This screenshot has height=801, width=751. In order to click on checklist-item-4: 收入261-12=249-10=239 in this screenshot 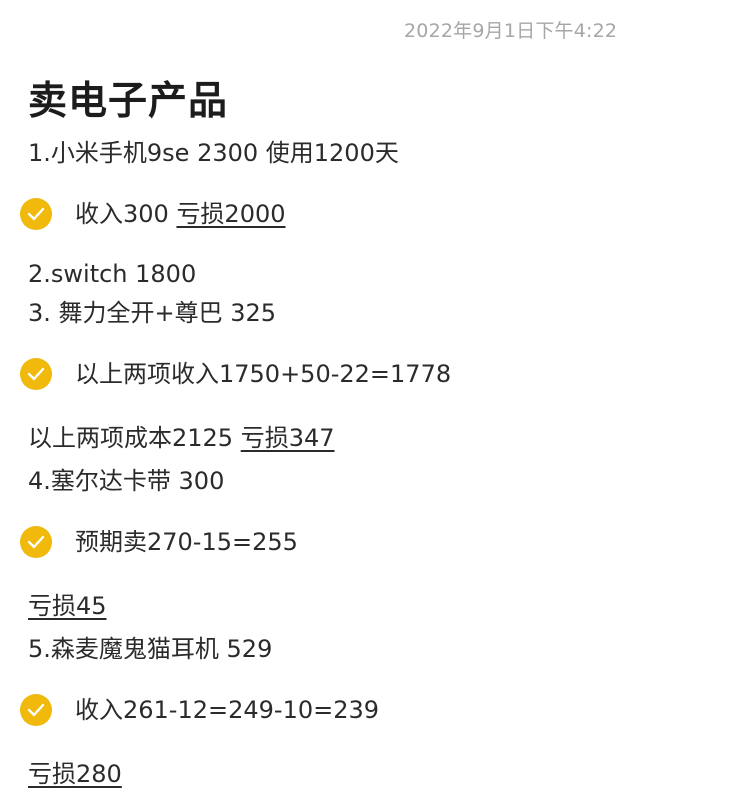, I will do `click(199, 710)`.